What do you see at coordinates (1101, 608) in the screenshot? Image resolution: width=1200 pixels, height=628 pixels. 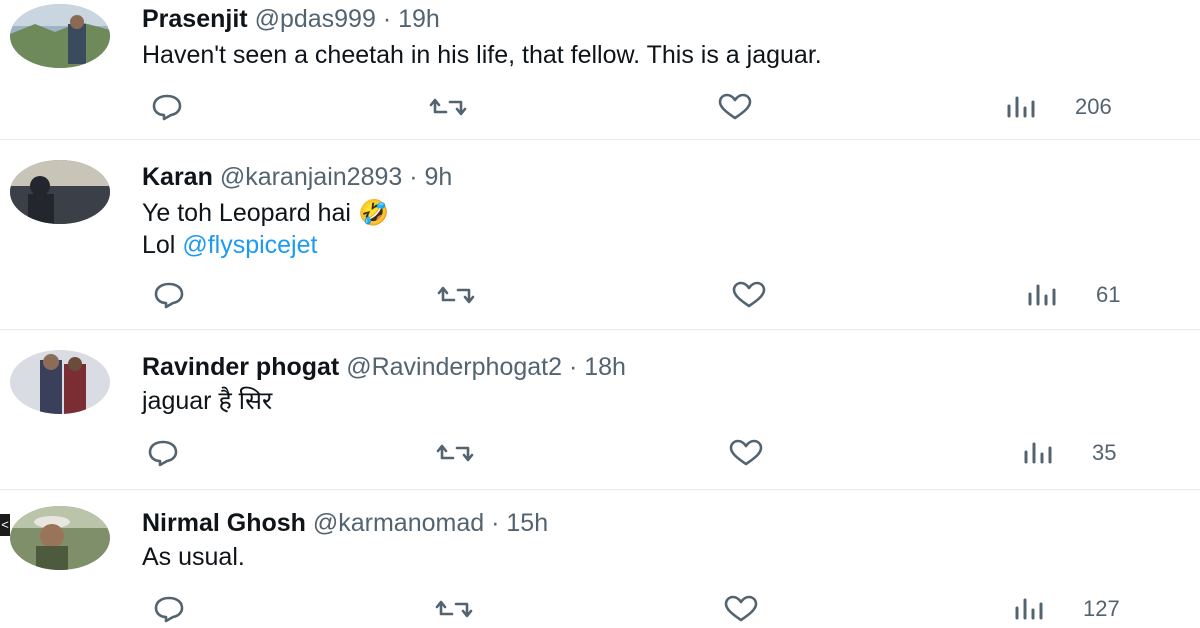 I see `views-count: 127` at bounding box center [1101, 608].